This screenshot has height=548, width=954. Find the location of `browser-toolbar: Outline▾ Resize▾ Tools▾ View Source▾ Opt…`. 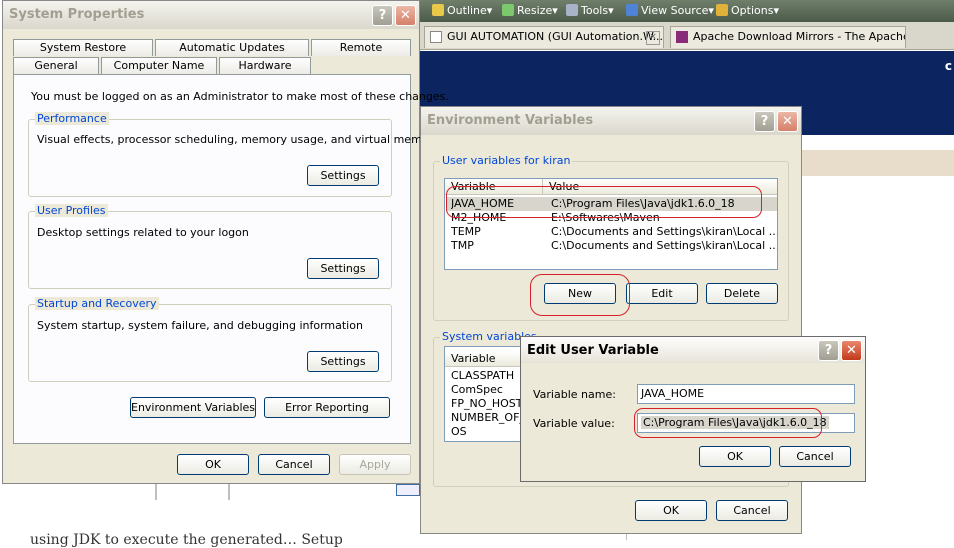

browser-toolbar: Outline▾ Resize▾ Tools▾ View Source▾ Opt… is located at coordinates (687, 11).